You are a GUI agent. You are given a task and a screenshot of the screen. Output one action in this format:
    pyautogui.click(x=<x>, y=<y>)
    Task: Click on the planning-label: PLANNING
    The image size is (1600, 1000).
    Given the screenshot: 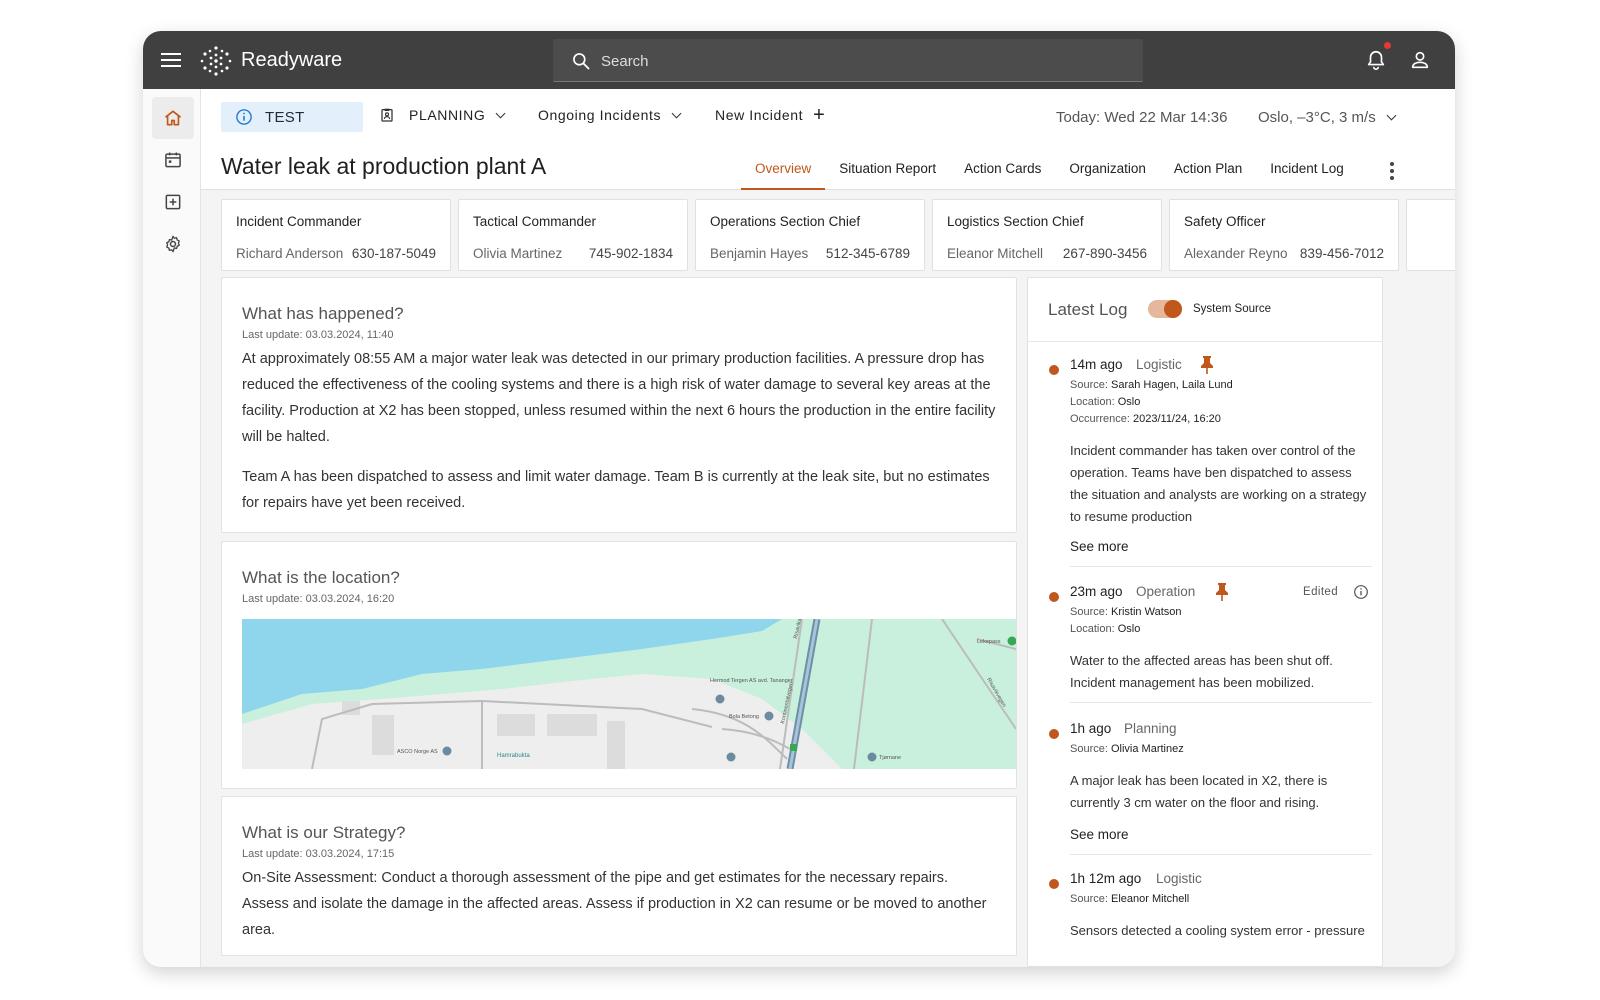 What is the action you would take?
    pyautogui.click(x=447, y=115)
    